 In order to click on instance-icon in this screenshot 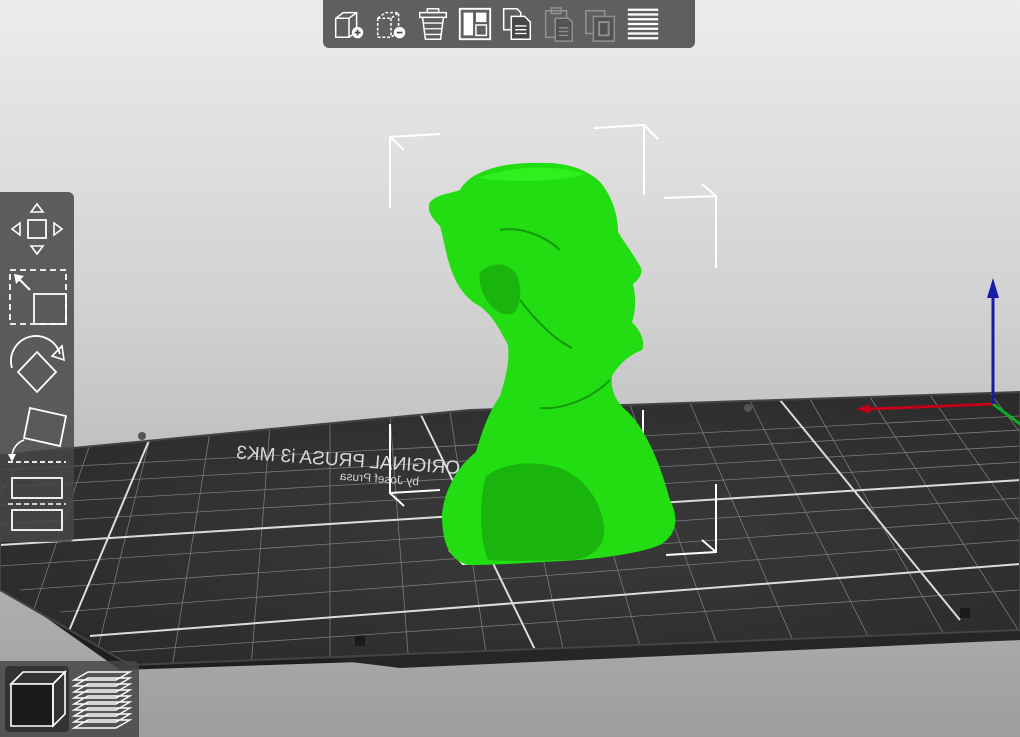, I will do `click(600, 25)`.